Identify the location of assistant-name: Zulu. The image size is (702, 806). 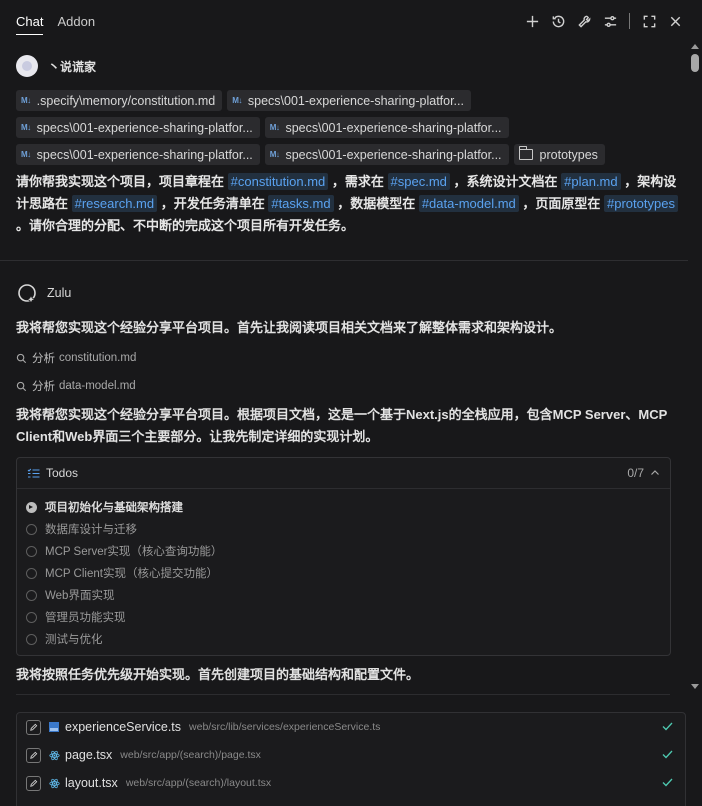
(59, 293).